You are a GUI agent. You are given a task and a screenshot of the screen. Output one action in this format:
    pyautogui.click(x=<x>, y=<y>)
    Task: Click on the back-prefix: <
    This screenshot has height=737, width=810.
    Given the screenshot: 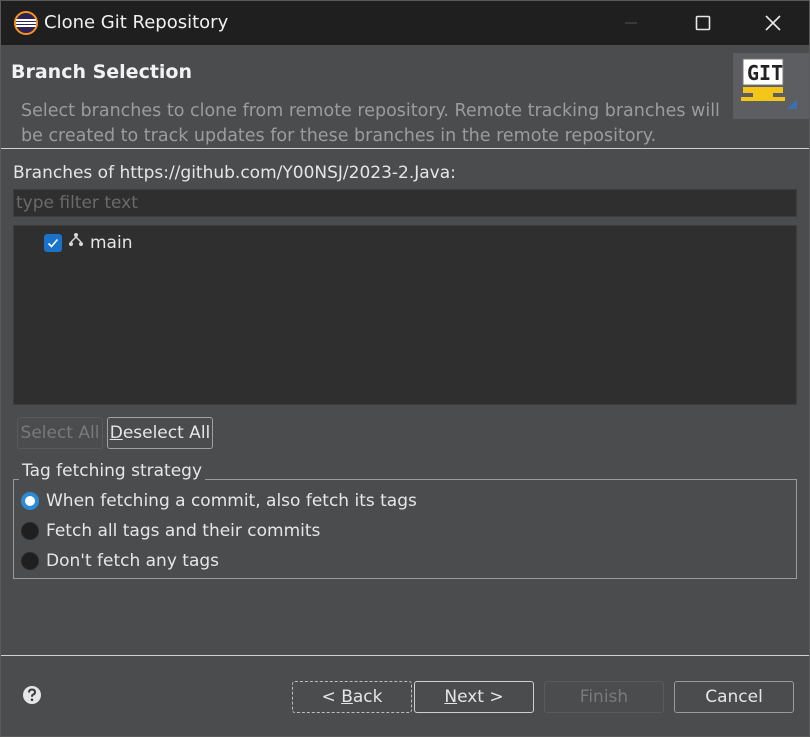 What is the action you would take?
    pyautogui.click(x=331, y=697)
    